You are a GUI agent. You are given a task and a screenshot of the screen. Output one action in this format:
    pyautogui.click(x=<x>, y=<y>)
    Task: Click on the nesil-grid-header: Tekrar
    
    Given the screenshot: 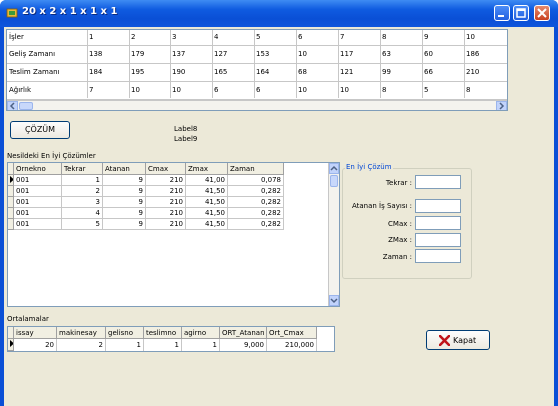 What is the action you would take?
    pyautogui.click(x=82, y=169)
    